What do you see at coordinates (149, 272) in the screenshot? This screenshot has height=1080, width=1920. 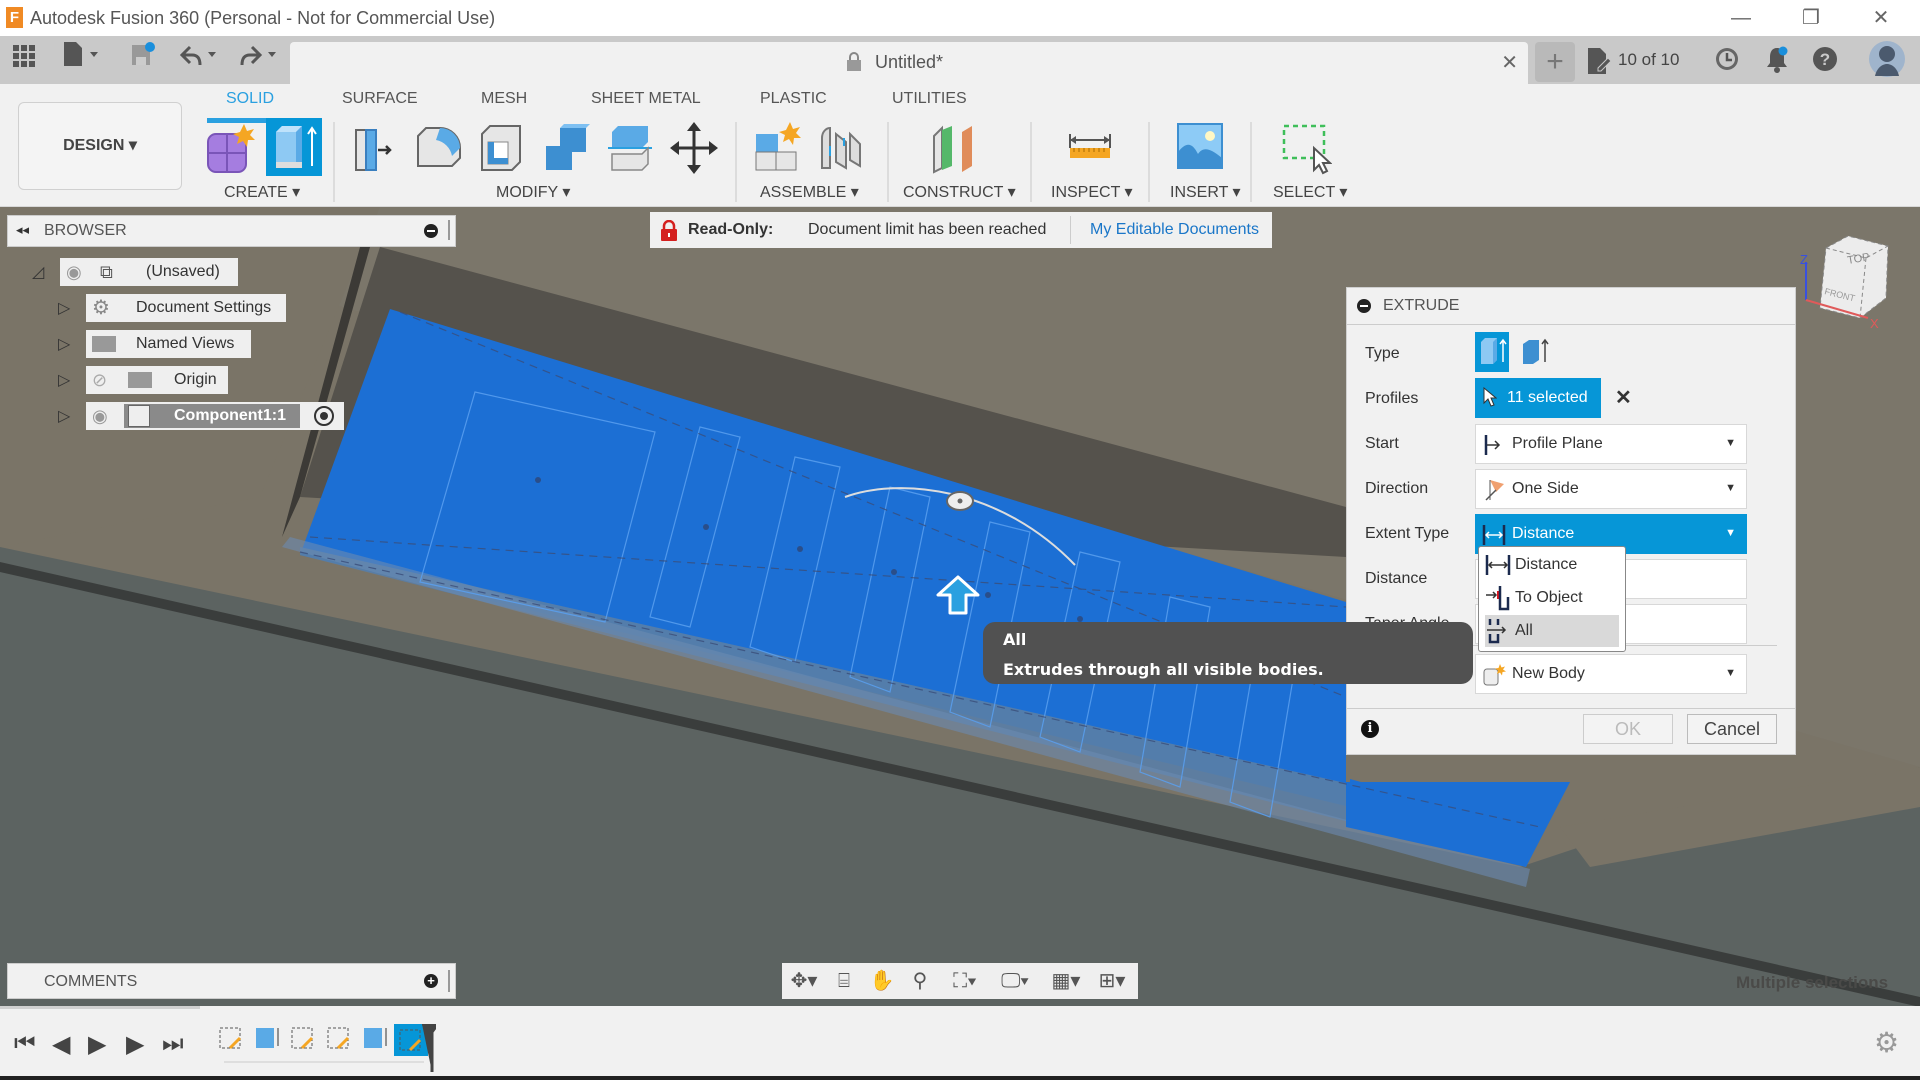 I see `browser-item-root: ◉ ⧉ (Unsaved)` at bounding box center [149, 272].